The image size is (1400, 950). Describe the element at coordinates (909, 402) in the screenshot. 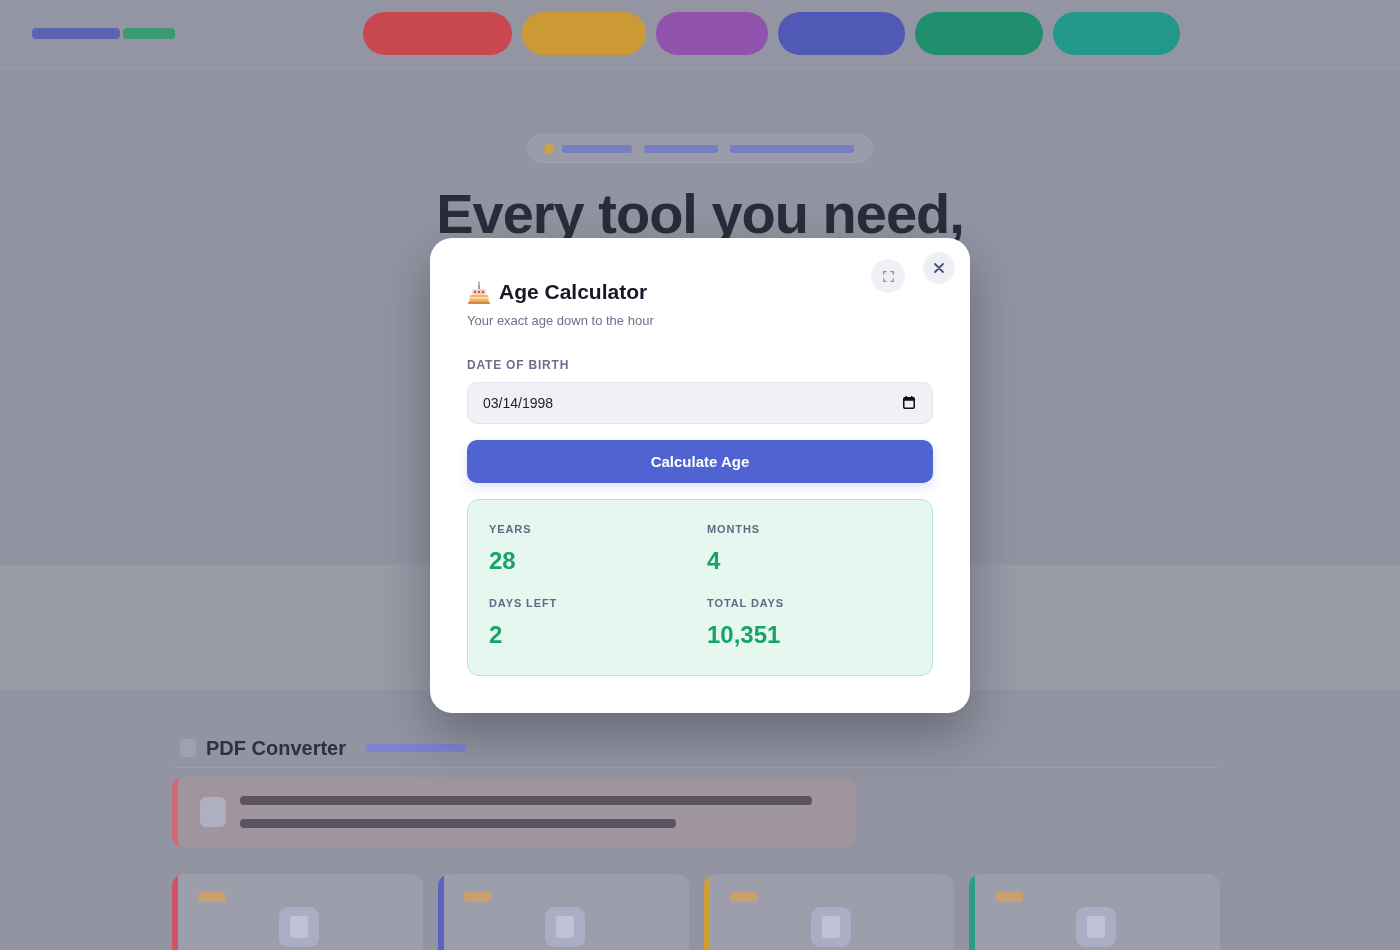

I see `calendar-icon` at that location.